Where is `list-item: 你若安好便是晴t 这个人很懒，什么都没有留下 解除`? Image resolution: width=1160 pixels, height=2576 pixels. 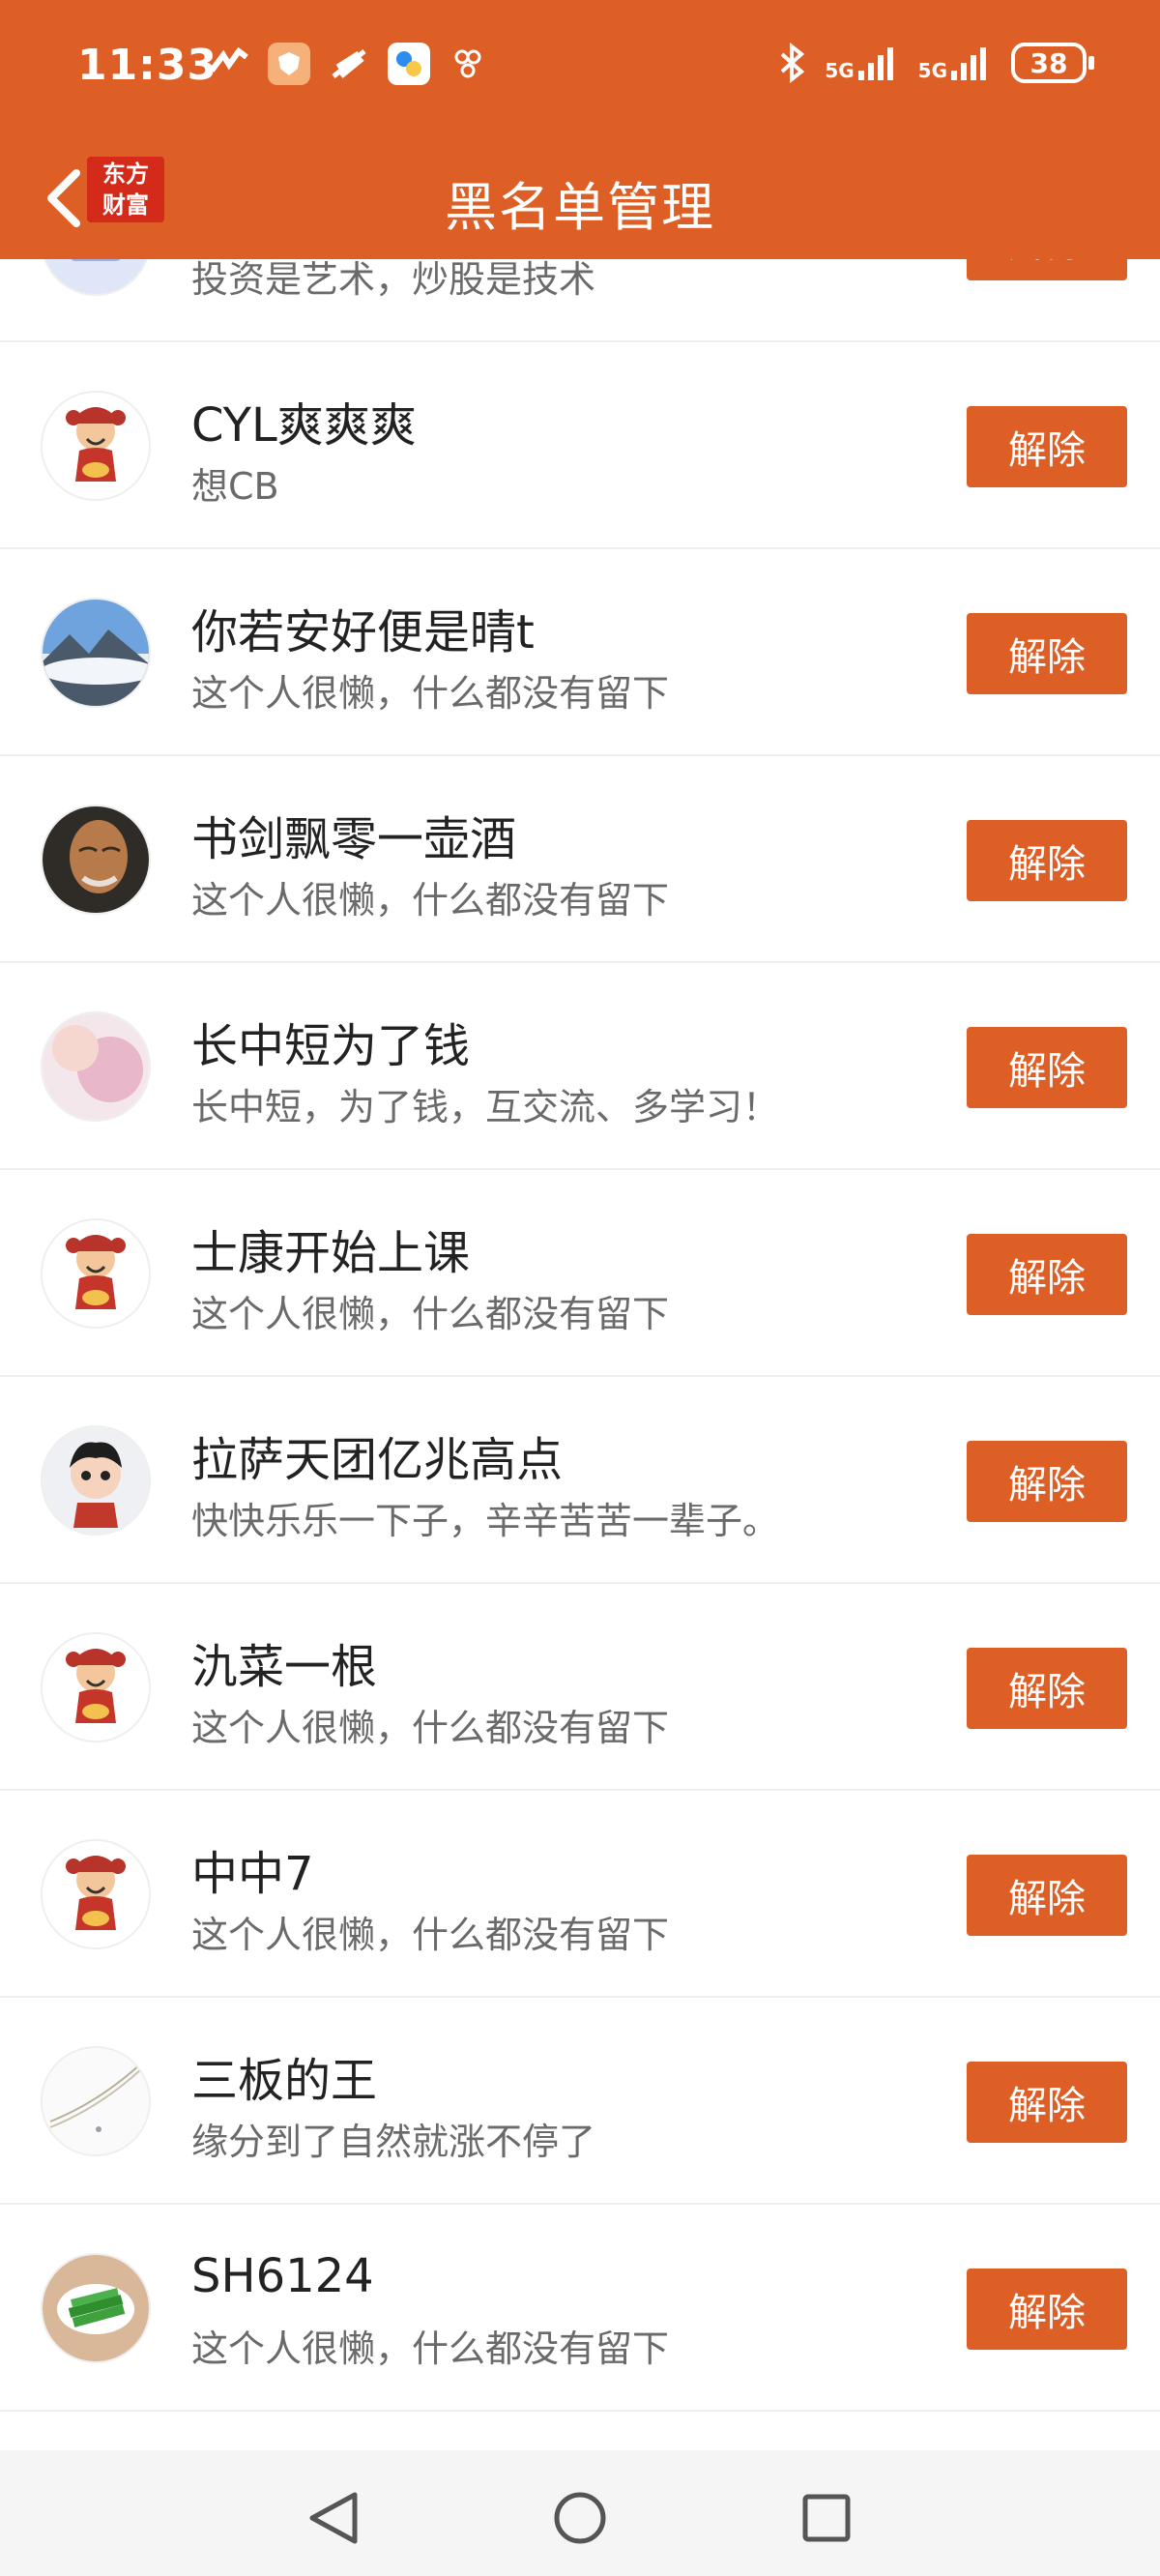 list-item: 你若安好便是晴t 这个人很懒，什么都没有留下 解除 is located at coordinates (580, 652).